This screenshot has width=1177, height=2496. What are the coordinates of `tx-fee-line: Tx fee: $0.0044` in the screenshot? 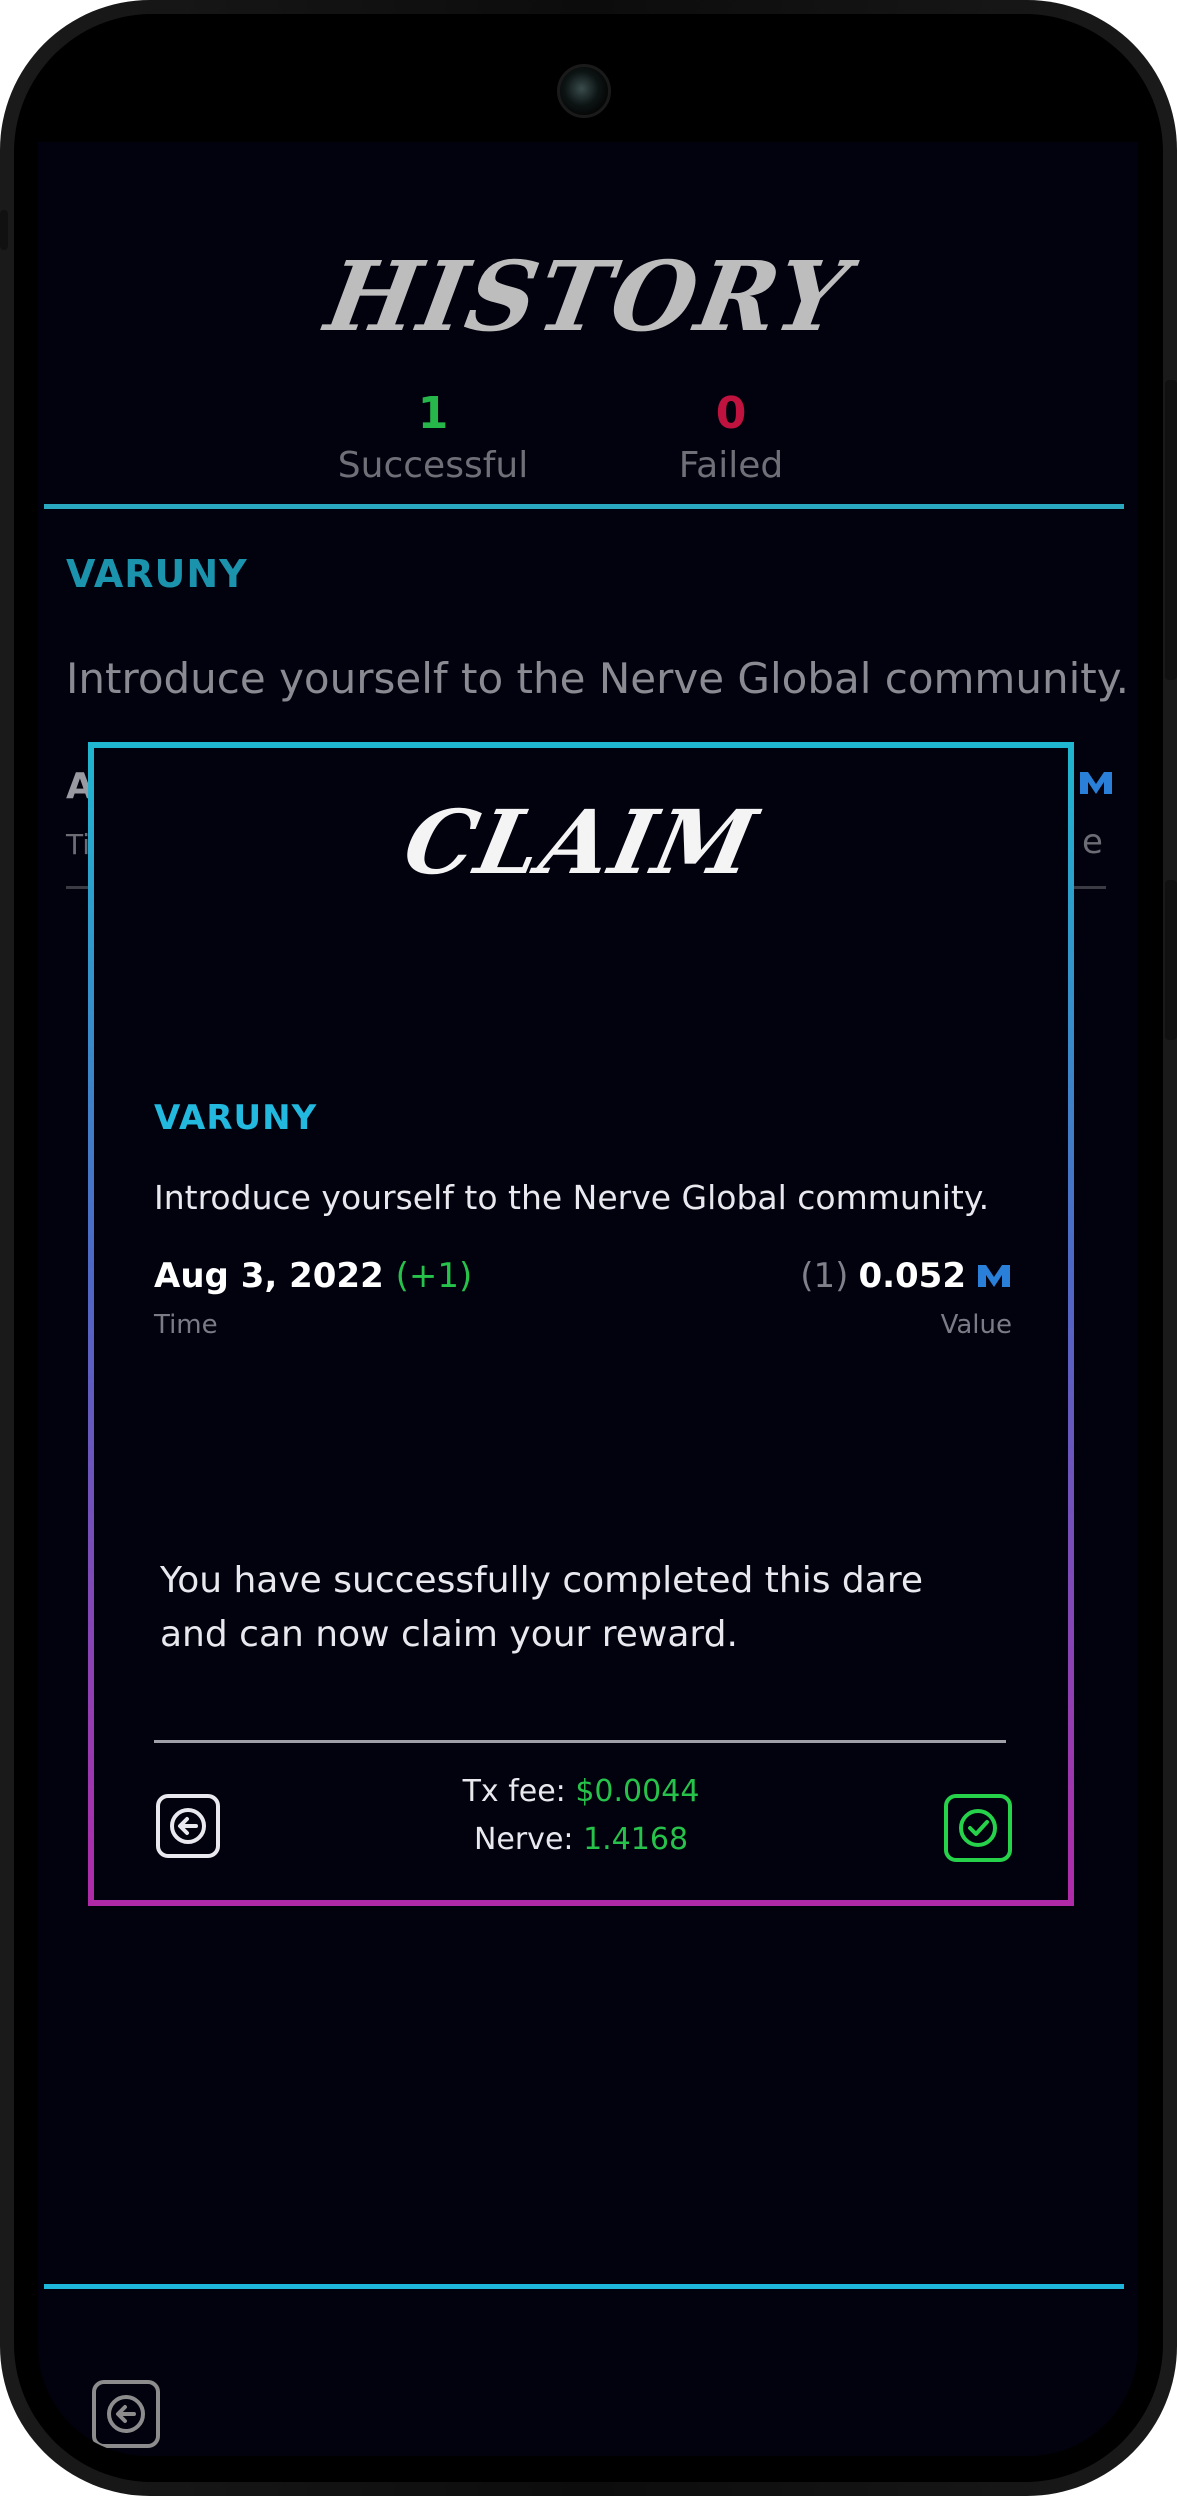 It's located at (581, 1791).